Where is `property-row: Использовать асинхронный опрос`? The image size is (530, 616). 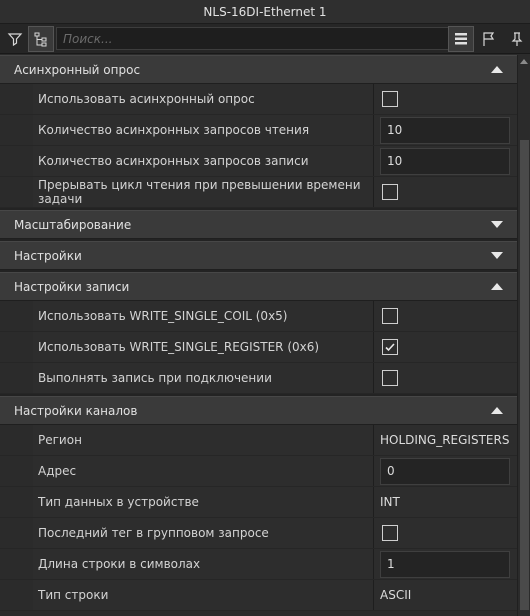
property-row: Использовать асинхронный опрос is located at coordinates (258, 99).